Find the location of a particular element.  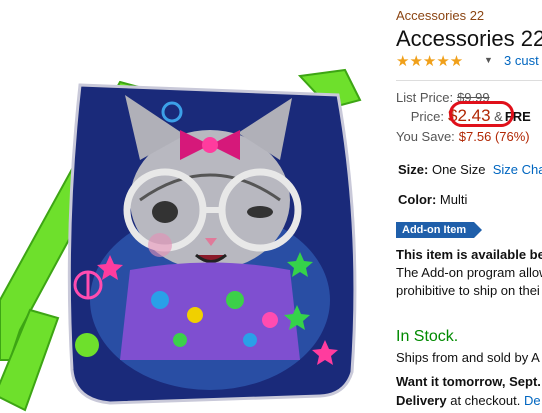

color-row: Color: Multi is located at coordinates (432, 199).